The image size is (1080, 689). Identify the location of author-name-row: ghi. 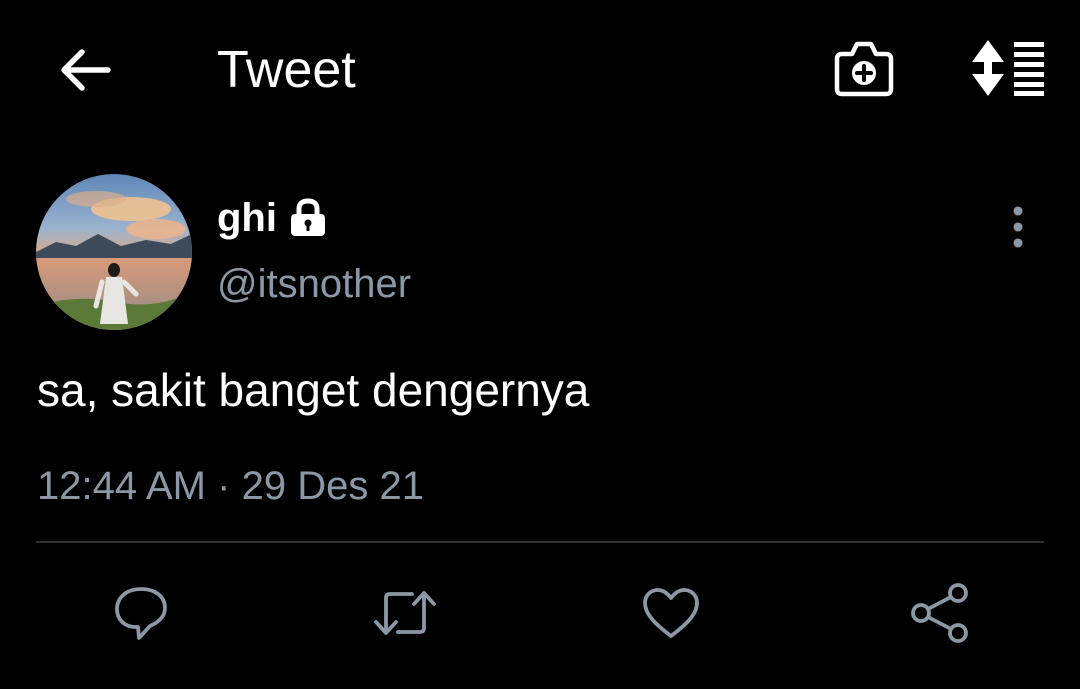
(273, 218).